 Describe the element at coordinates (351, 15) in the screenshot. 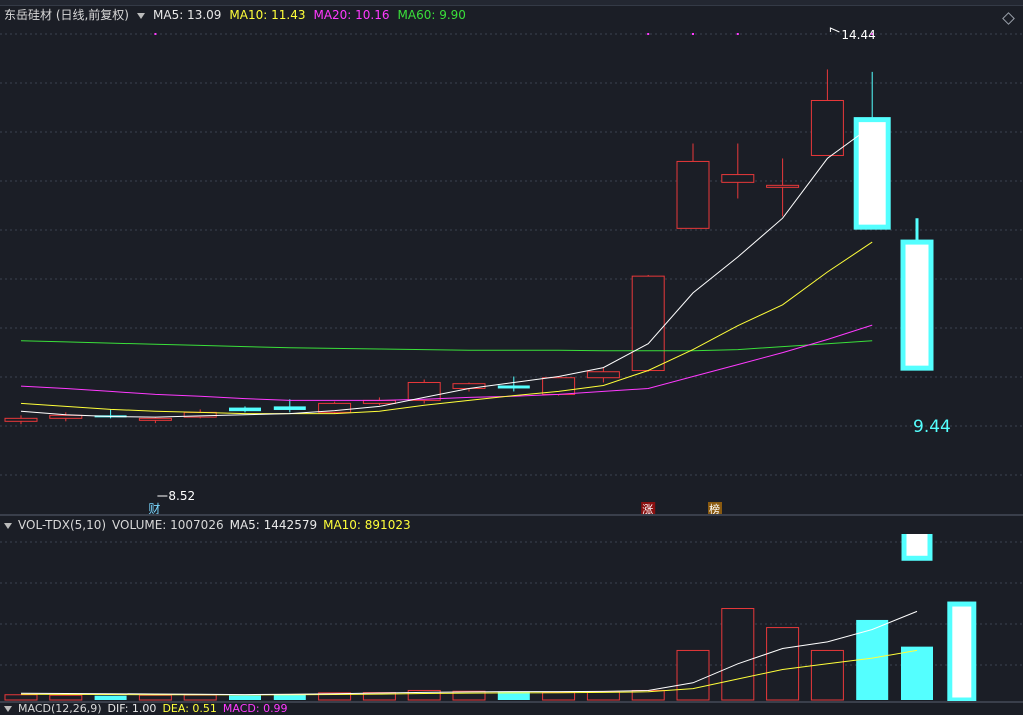

I see `ma20-label: MA20: 10.16` at that location.